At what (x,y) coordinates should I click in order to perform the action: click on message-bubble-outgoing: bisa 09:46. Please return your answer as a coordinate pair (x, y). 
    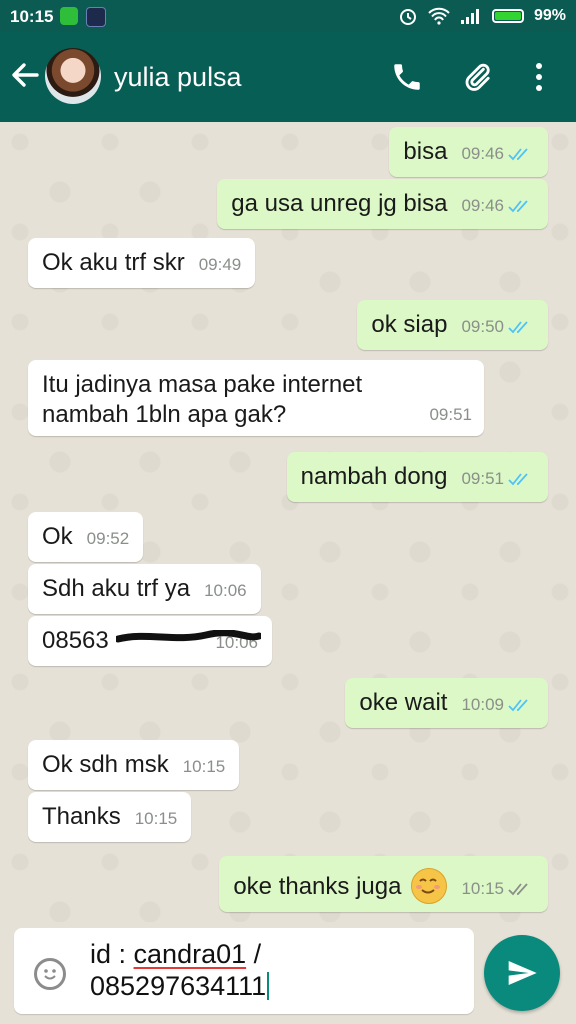
    Looking at the image, I should click on (468, 152).